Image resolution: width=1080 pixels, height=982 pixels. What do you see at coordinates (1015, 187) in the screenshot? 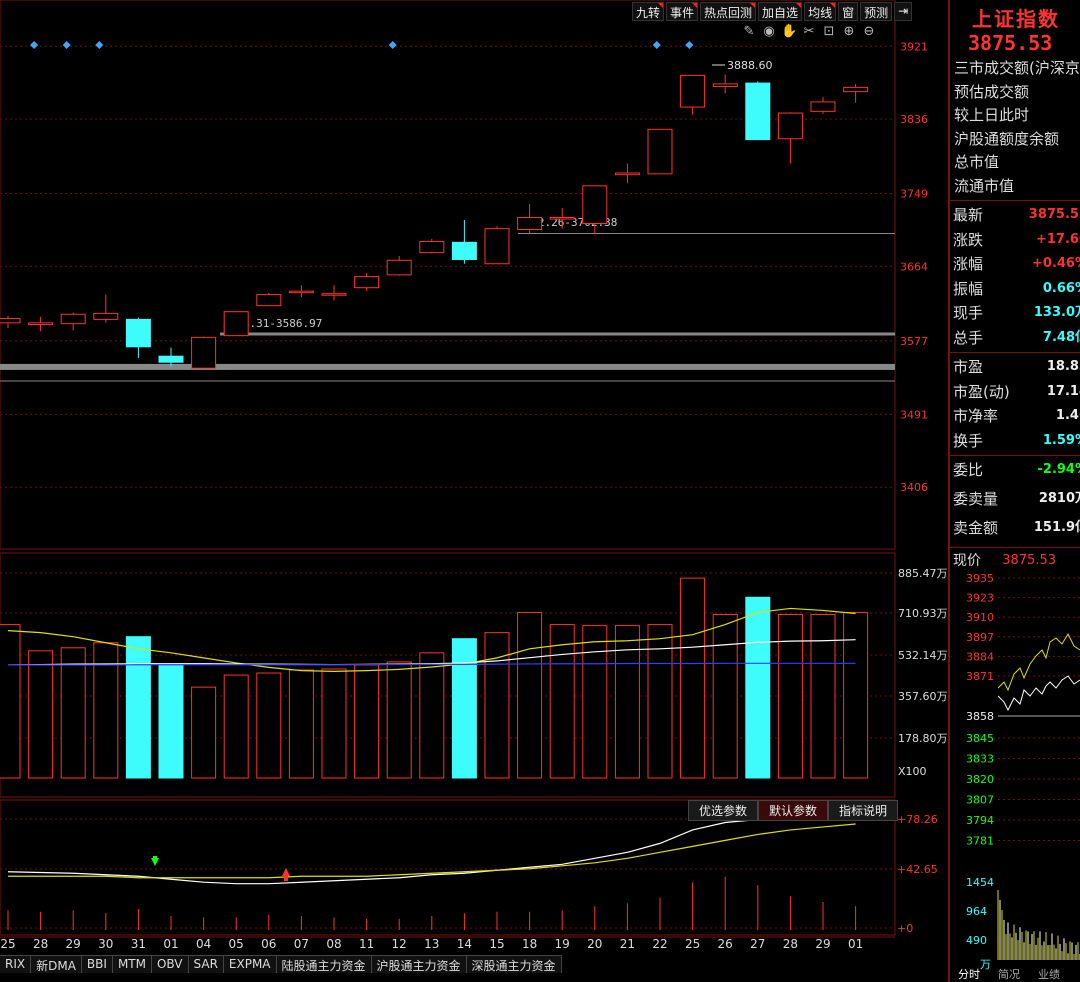
I see `market-info-5: 流通市值` at bounding box center [1015, 187].